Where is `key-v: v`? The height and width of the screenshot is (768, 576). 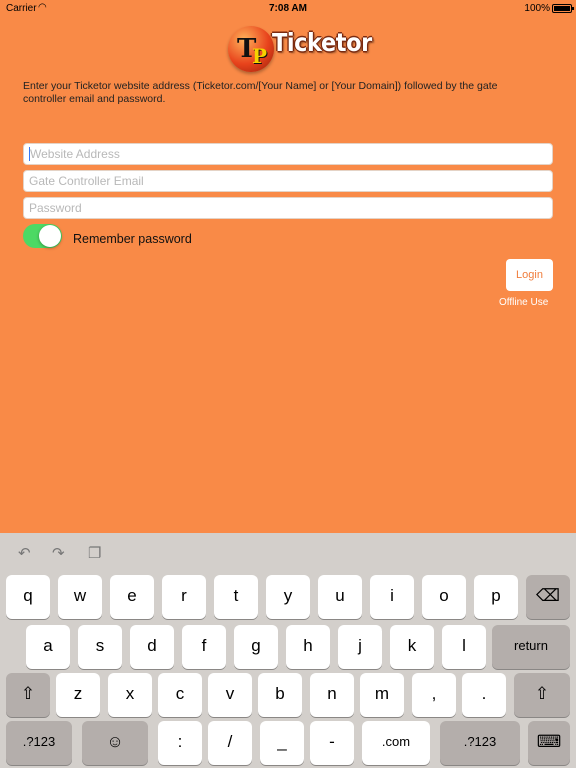 key-v: v is located at coordinates (230, 695).